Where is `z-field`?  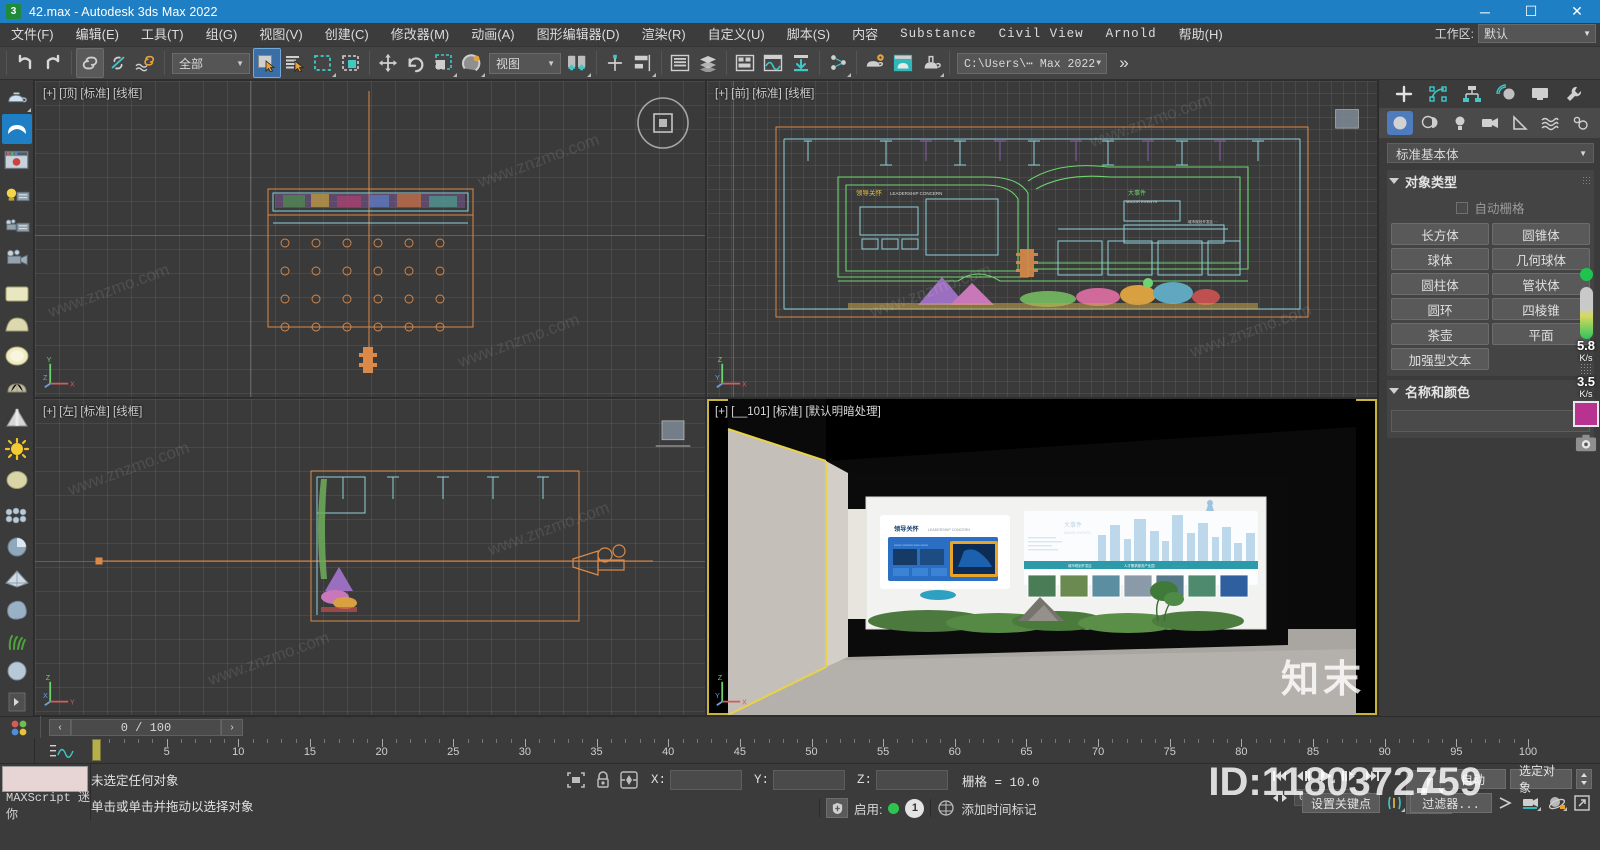
z-field is located at coordinates (912, 780).